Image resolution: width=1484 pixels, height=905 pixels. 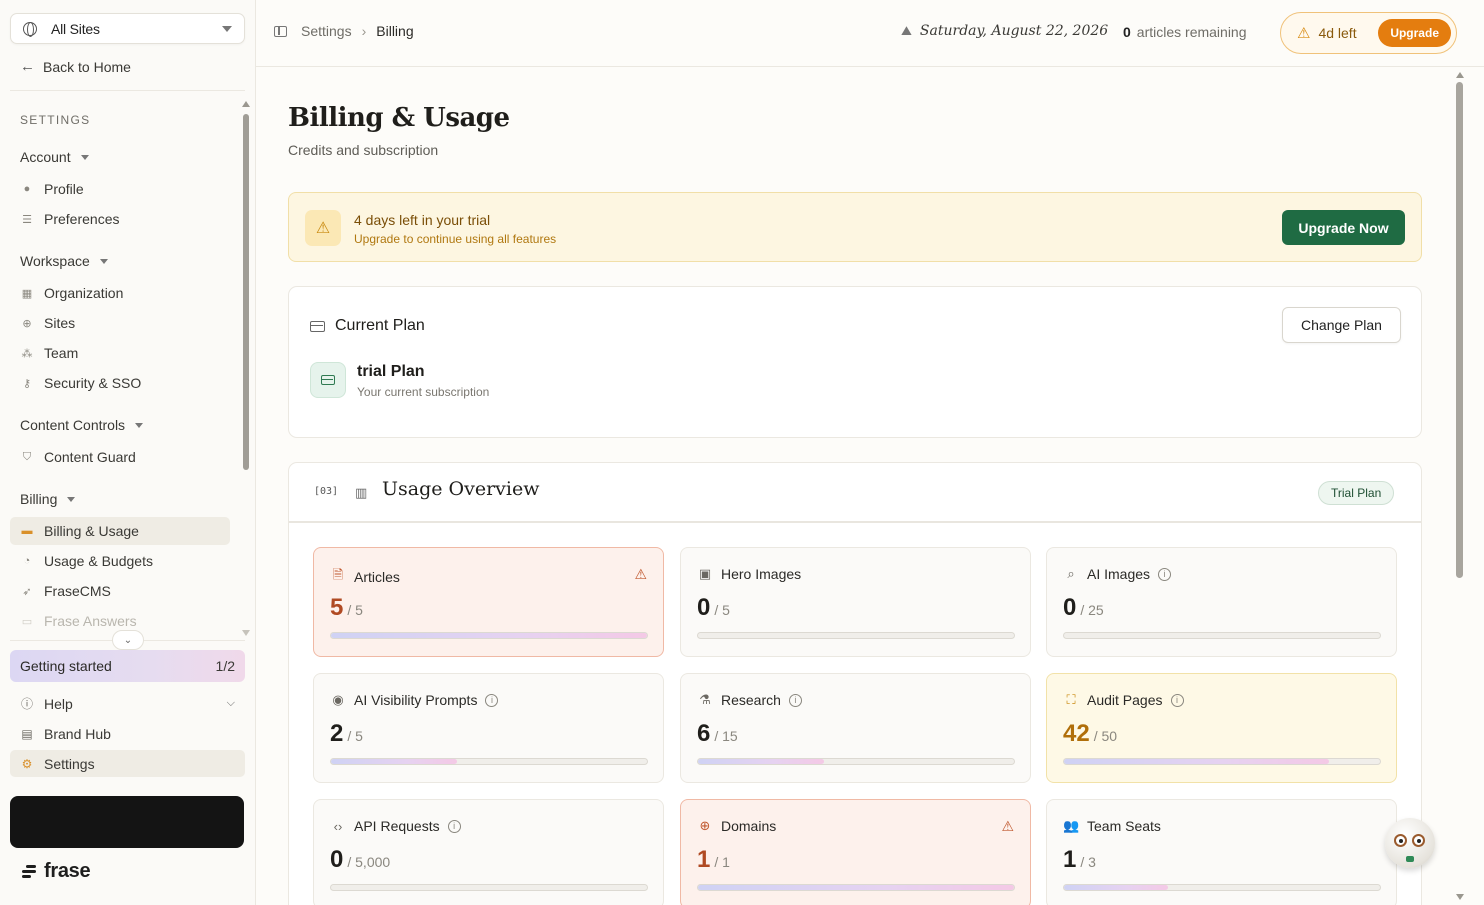 What do you see at coordinates (749, 700) in the screenshot?
I see `usage-tile-header: ⚗ Research i` at bounding box center [749, 700].